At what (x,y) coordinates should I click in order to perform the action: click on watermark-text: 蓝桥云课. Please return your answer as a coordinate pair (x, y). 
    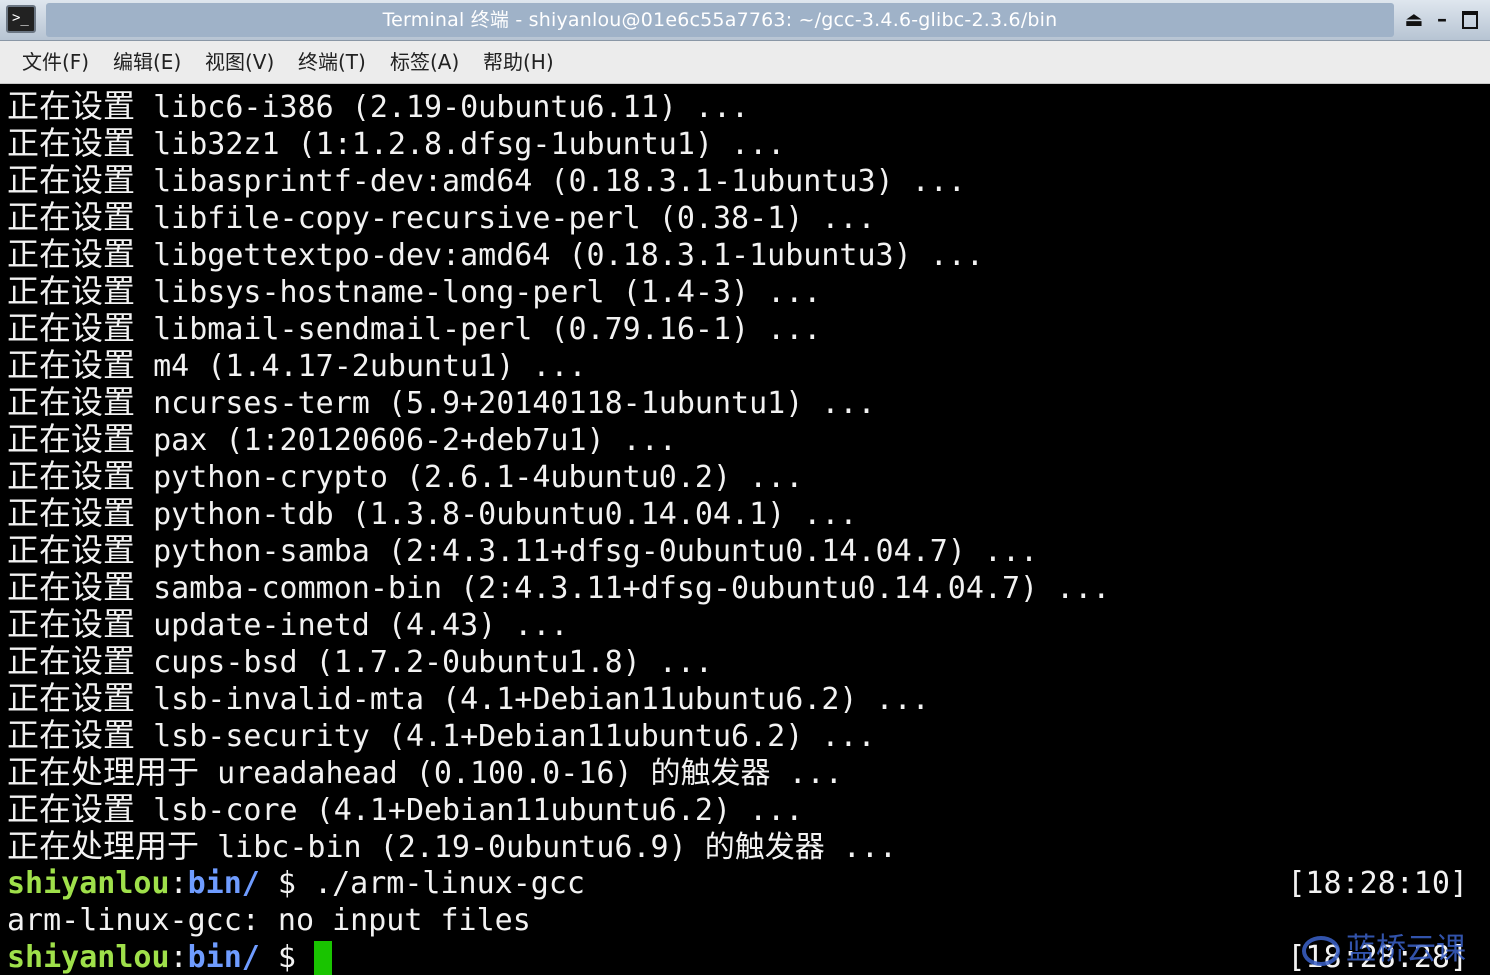
    Looking at the image, I should click on (1406, 949).